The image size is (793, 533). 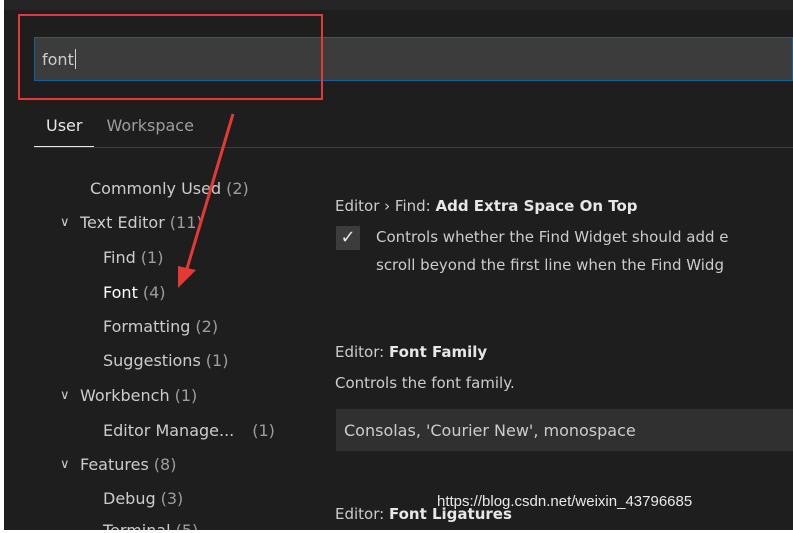 I want to click on setting-description: Controls the font family., so click(x=425, y=383).